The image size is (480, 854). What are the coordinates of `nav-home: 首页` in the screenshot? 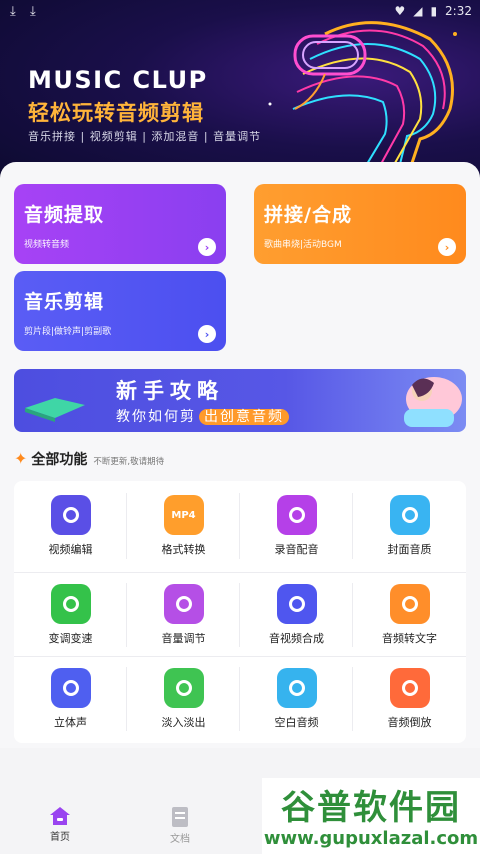 It's located at (60, 824).